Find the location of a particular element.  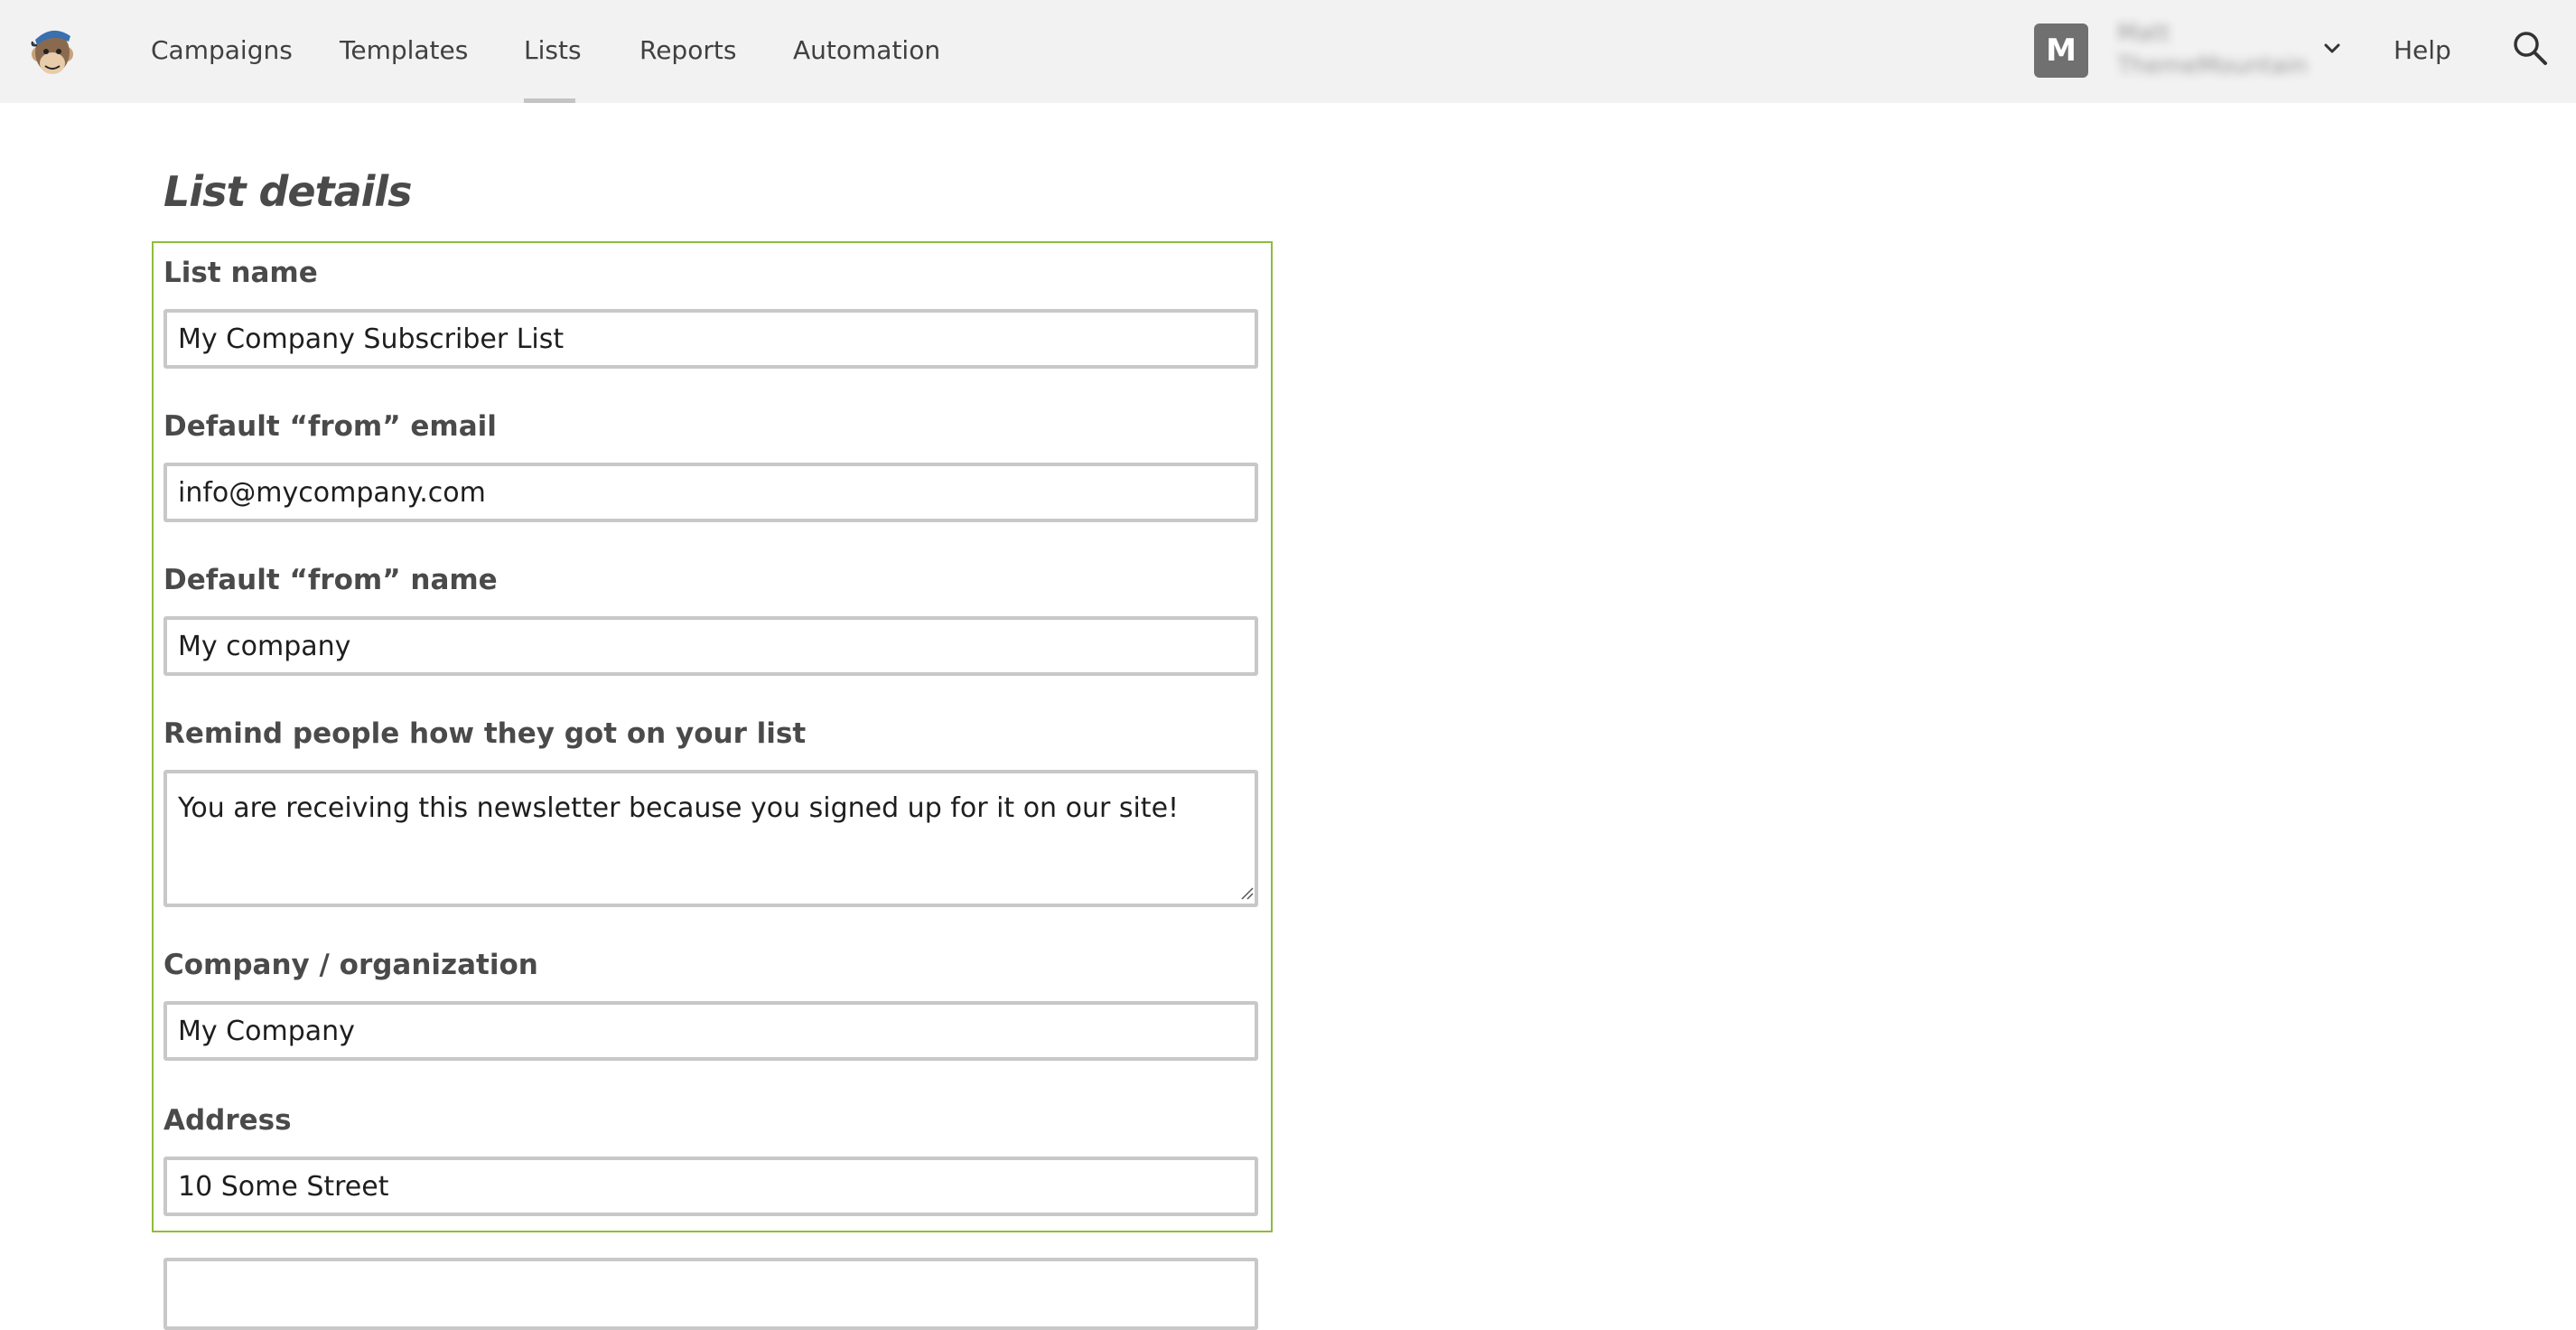

from-email-label: Default “from” email is located at coordinates (330, 426).